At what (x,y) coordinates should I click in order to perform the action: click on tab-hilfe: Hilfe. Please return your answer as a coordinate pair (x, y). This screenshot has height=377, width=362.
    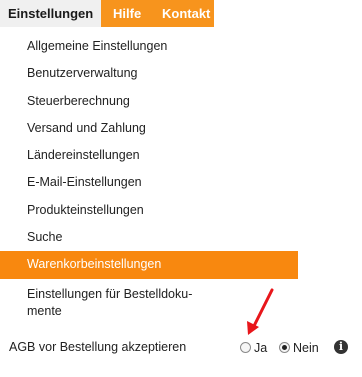
    Looking at the image, I should click on (127, 13).